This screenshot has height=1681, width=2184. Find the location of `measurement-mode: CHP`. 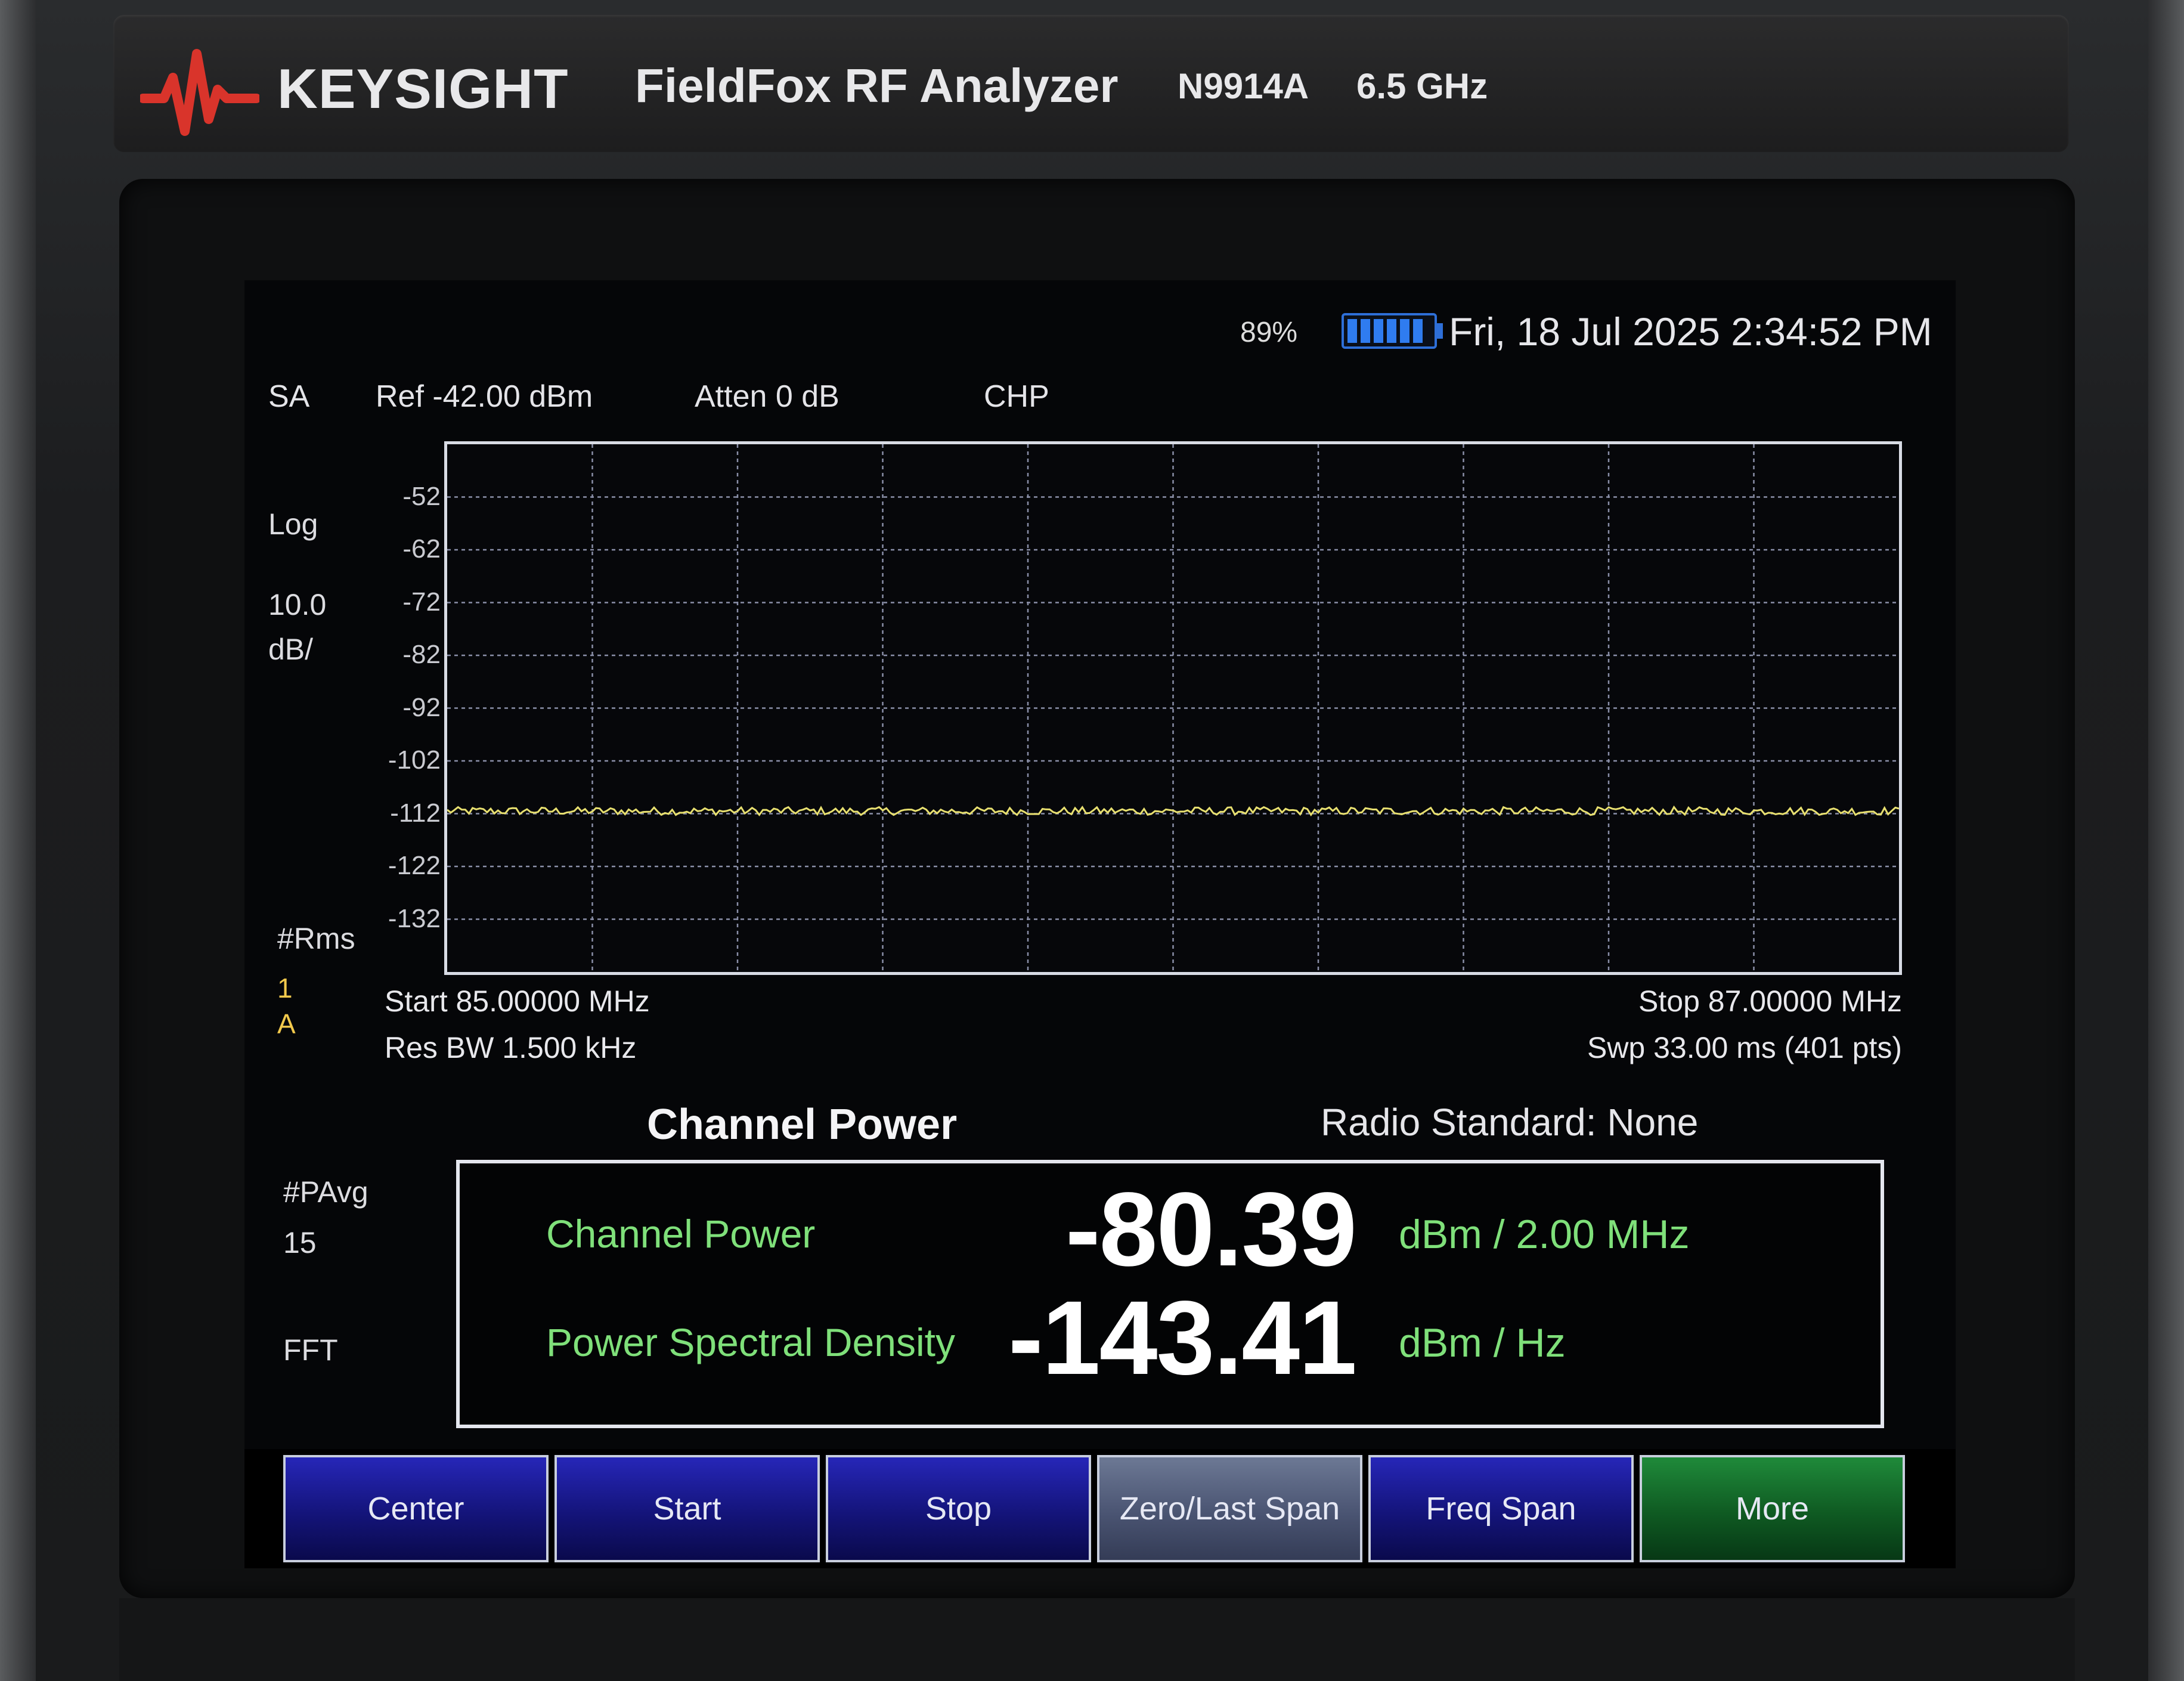

measurement-mode: CHP is located at coordinates (1017, 396).